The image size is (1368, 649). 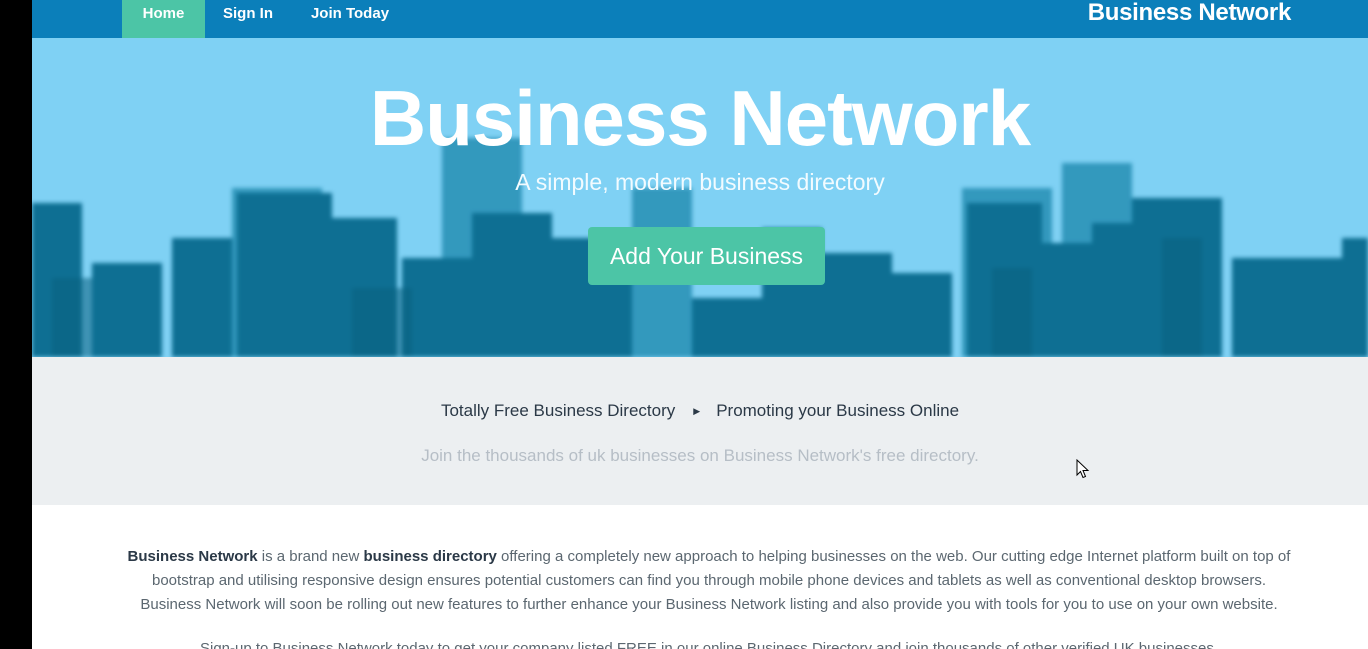 What do you see at coordinates (558, 410) in the screenshot?
I see `tagline-free-directory: Totally Free Business Directory` at bounding box center [558, 410].